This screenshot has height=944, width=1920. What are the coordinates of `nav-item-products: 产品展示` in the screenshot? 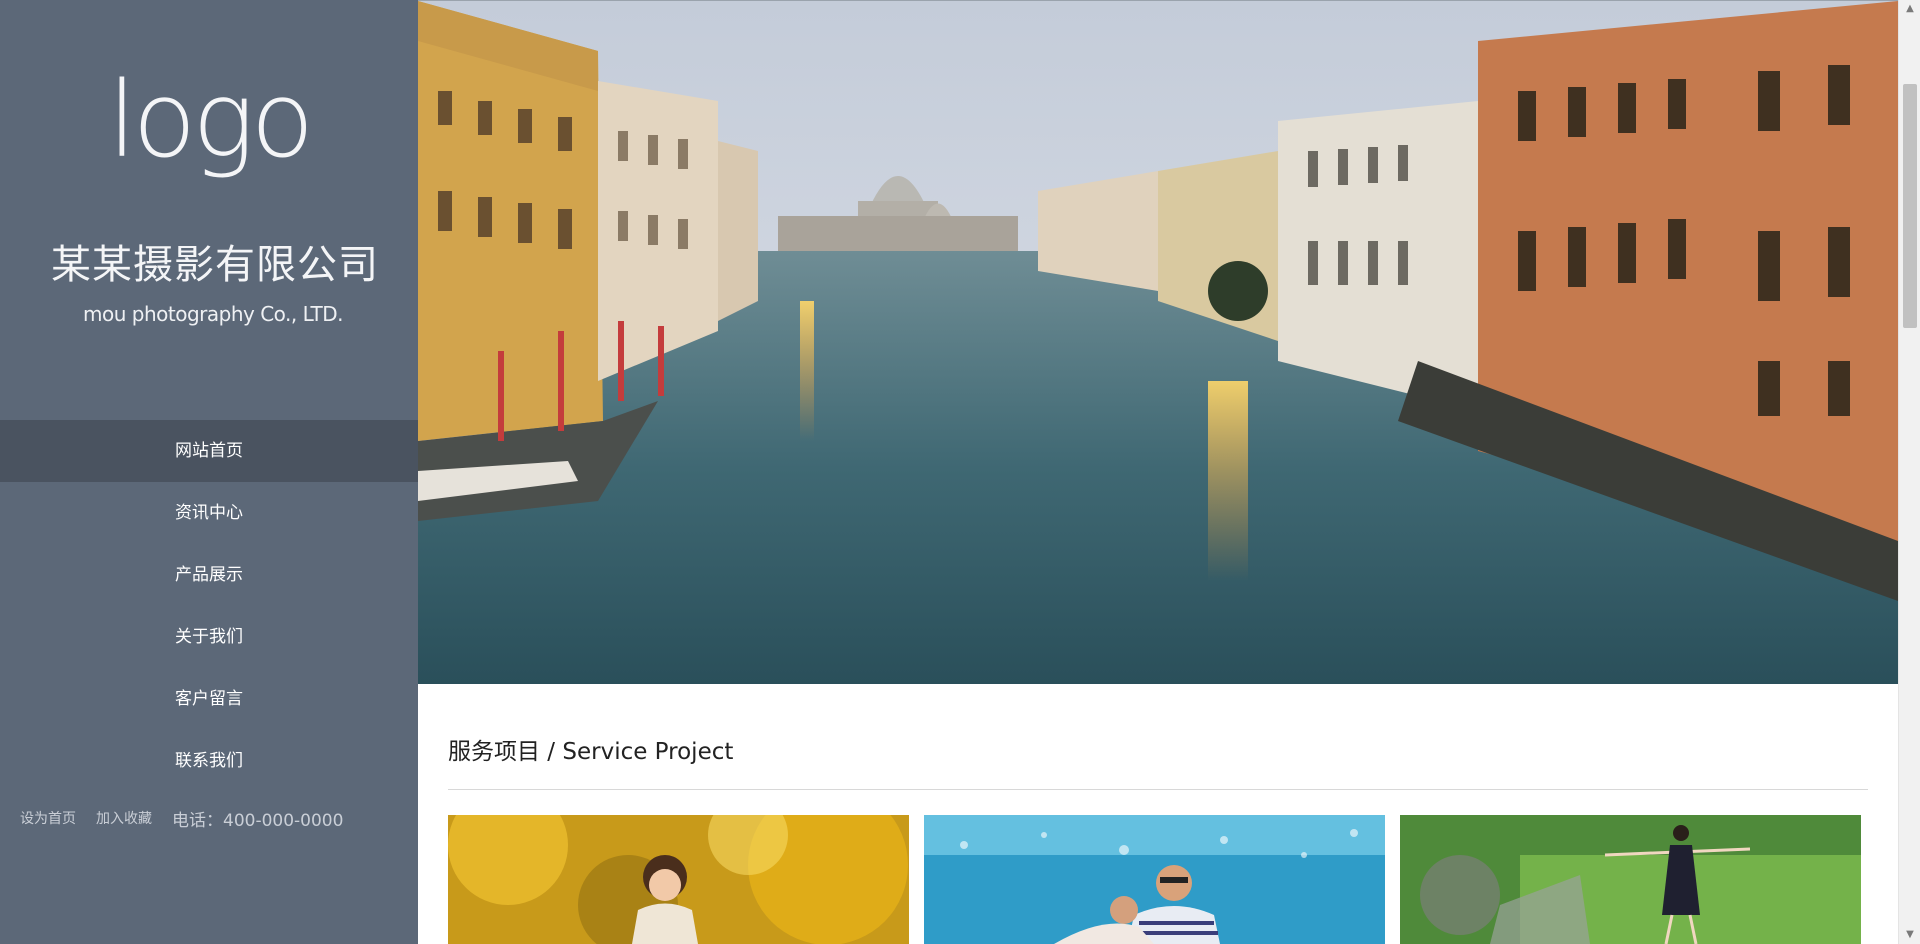 It's located at (209, 575).